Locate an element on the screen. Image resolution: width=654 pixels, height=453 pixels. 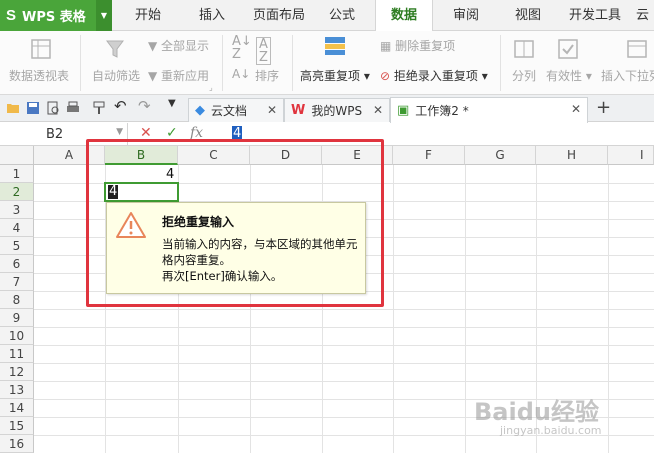
row-header-10: 10 is located at coordinates (17, 336).